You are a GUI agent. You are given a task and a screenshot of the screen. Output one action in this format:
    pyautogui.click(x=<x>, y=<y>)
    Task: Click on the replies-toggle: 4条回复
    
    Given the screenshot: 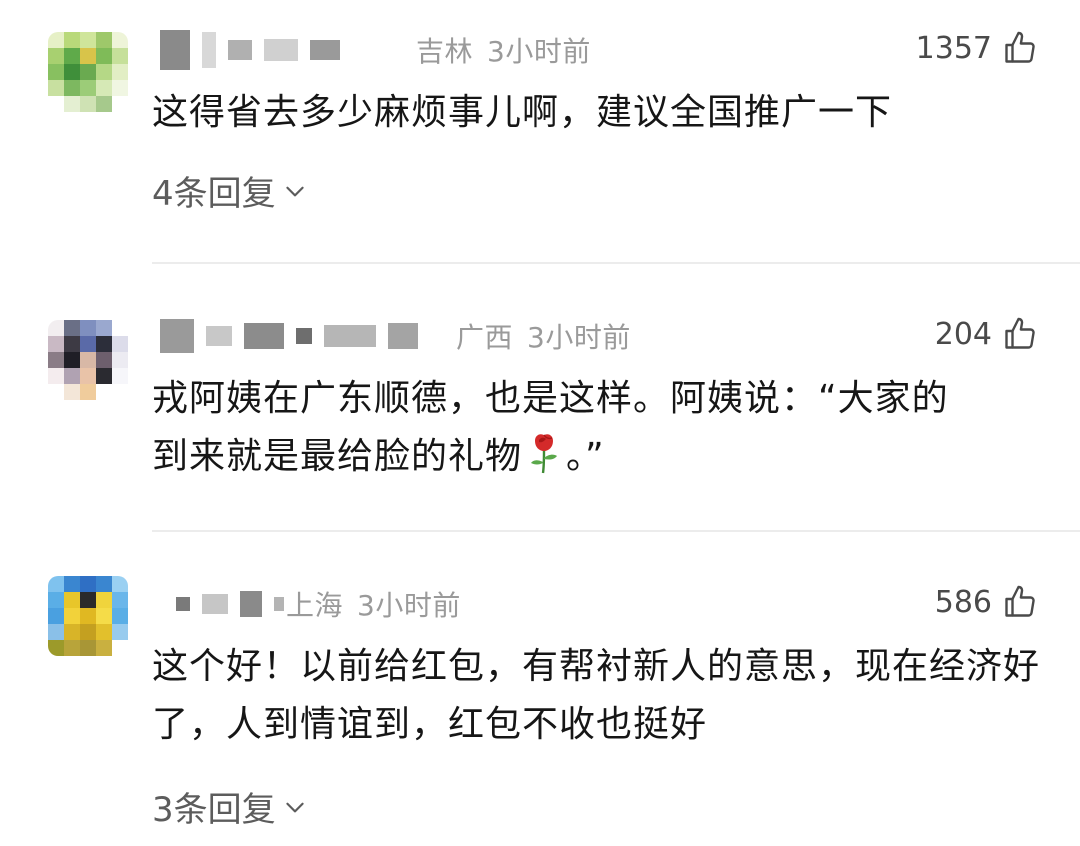 What is the action you would take?
    pyautogui.click(x=230, y=190)
    